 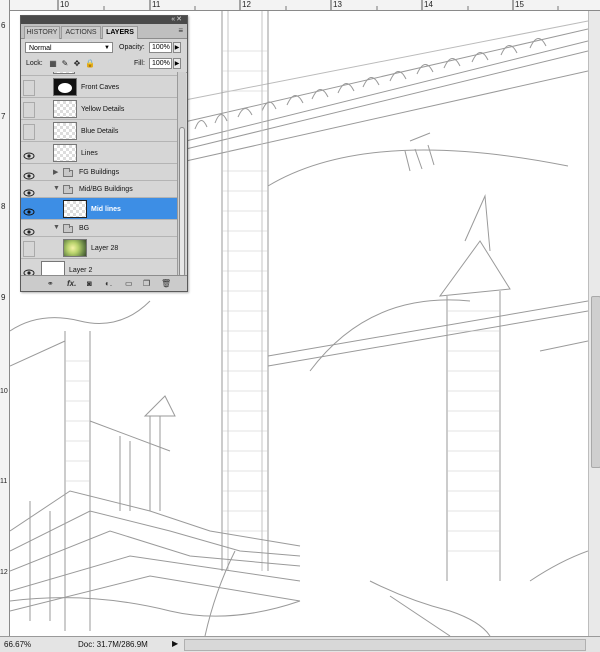 What do you see at coordinates (40, 48) in the screenshot?
I see `blend-mode-value: Normal` at bounding box center [40, 48].